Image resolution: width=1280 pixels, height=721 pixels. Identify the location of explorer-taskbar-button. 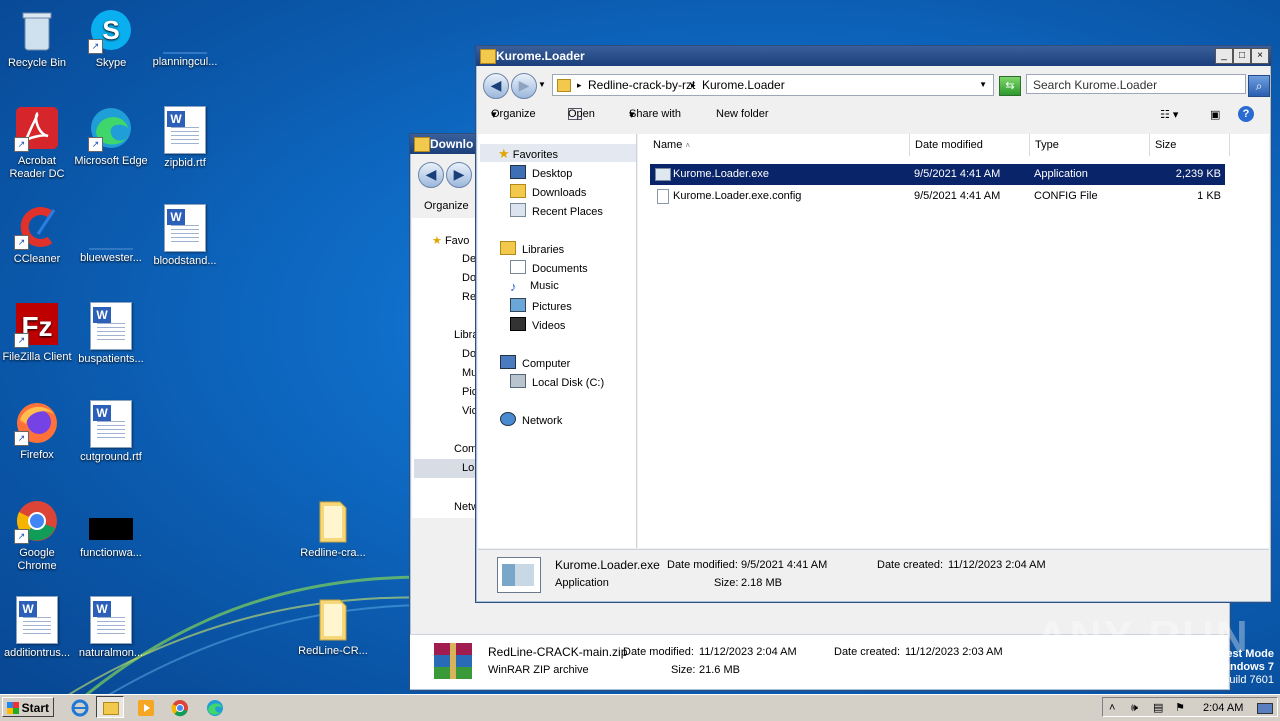
(110, 707).